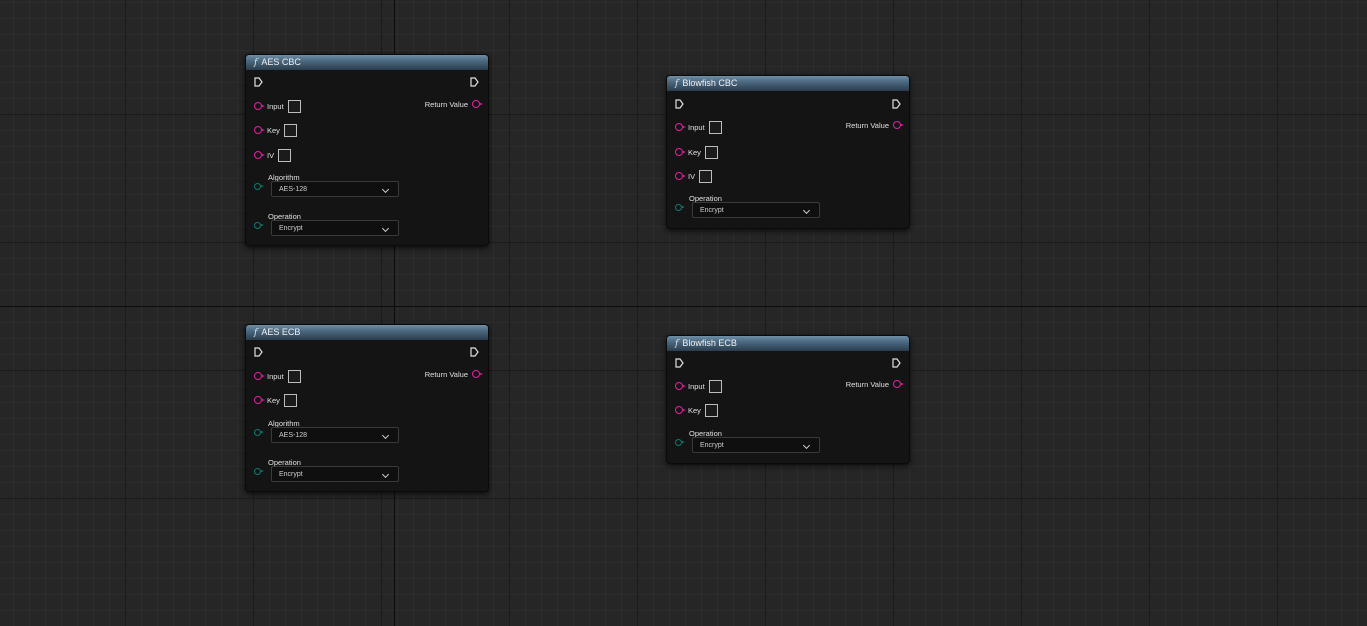 This screenshot has width=1367, height=626. I want to click on node-header: f Blowfish ECB, so click(788, 343).